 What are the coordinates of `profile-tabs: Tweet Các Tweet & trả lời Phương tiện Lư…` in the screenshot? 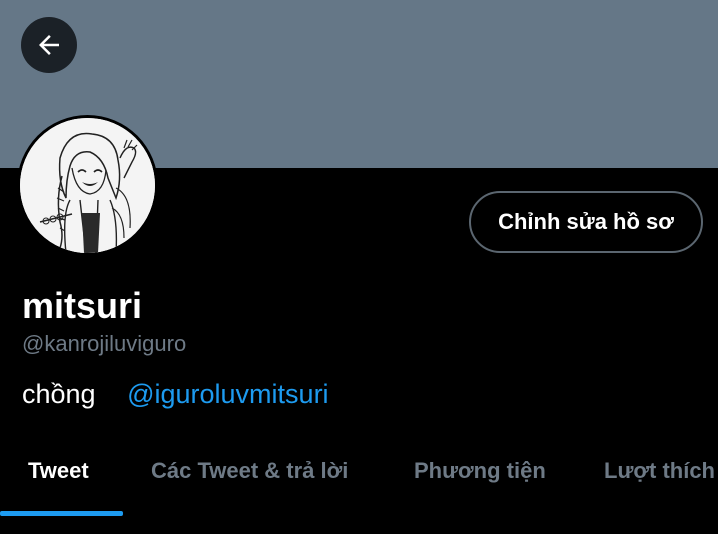 It's located at (359, 478).